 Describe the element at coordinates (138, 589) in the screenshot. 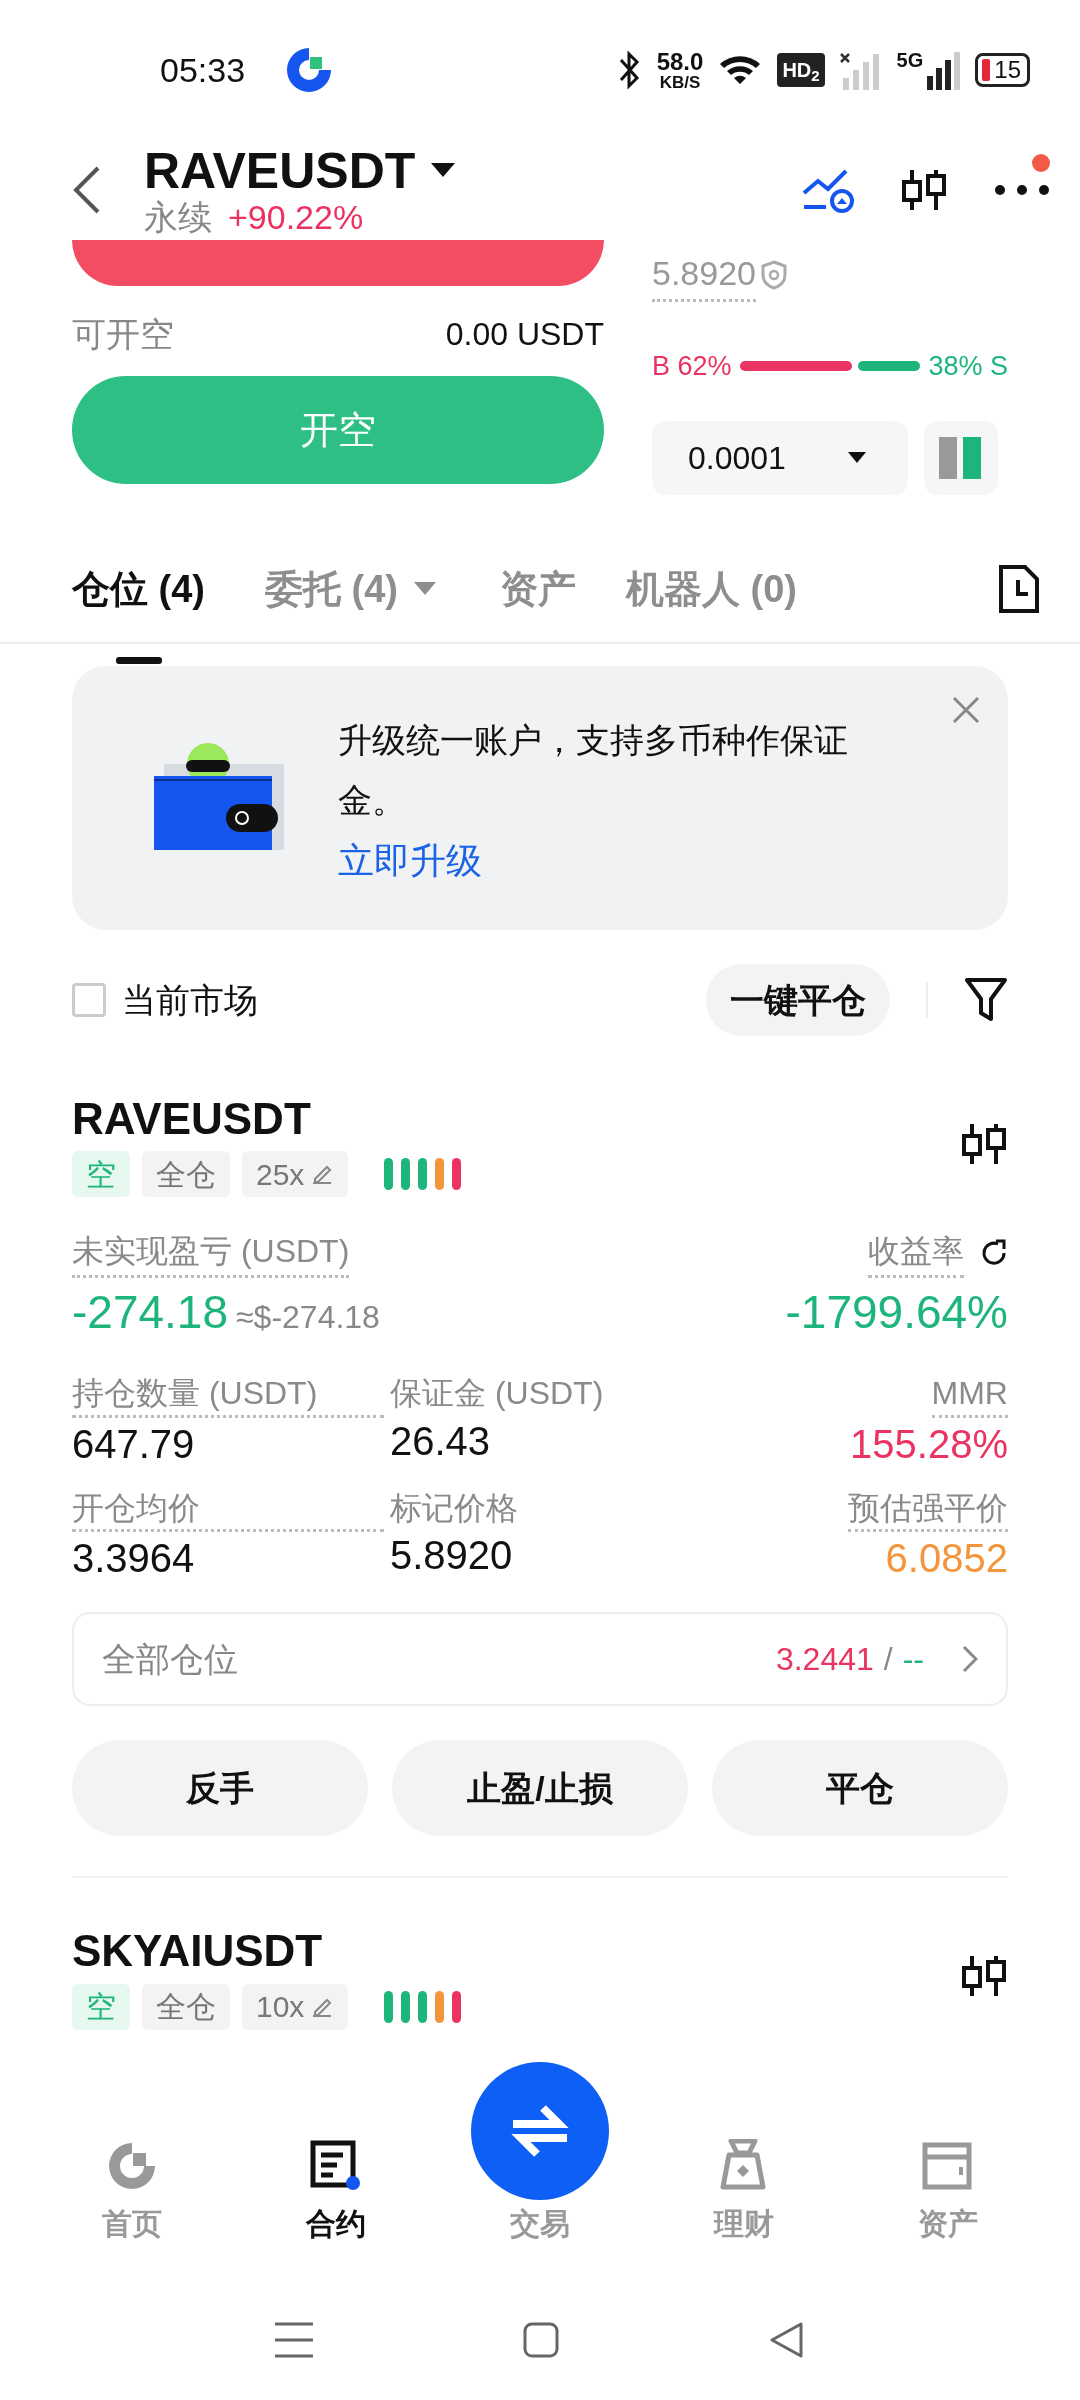

I see `tab: 仓位 (4)` at that location.